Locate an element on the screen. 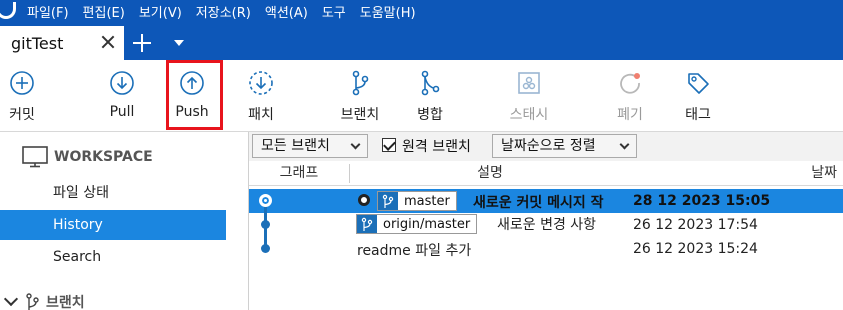 The height and width of the screenshot is (310, 843). branch-filter-select: 모든 브랜치 is located at coordinates (310, 146).